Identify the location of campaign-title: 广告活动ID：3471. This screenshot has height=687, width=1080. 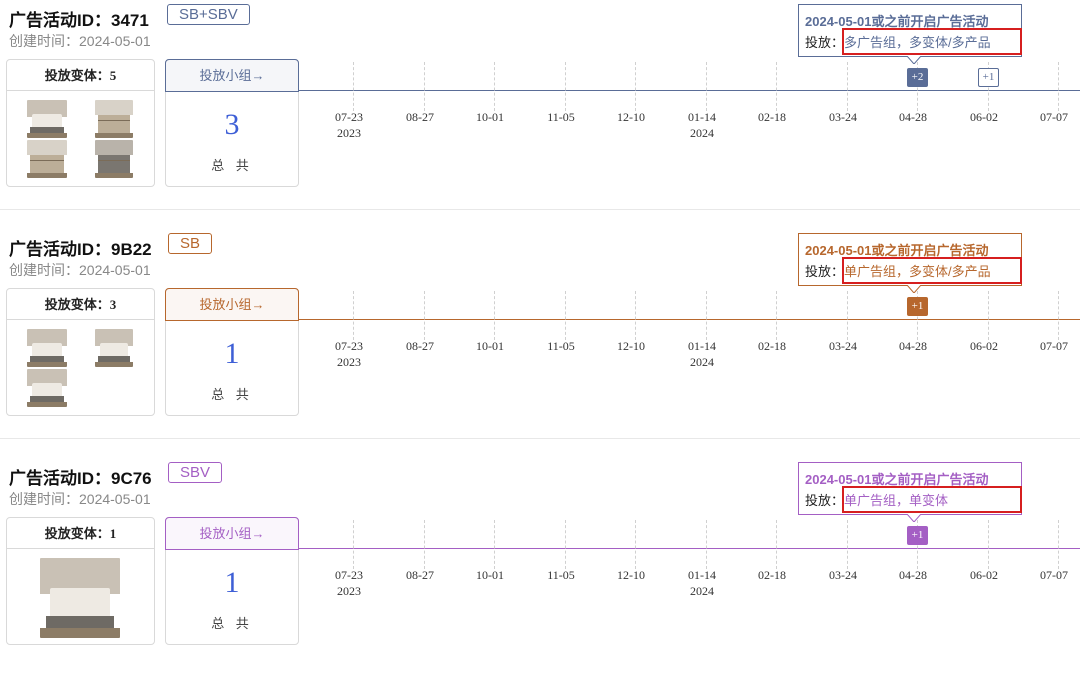
(79, 20).